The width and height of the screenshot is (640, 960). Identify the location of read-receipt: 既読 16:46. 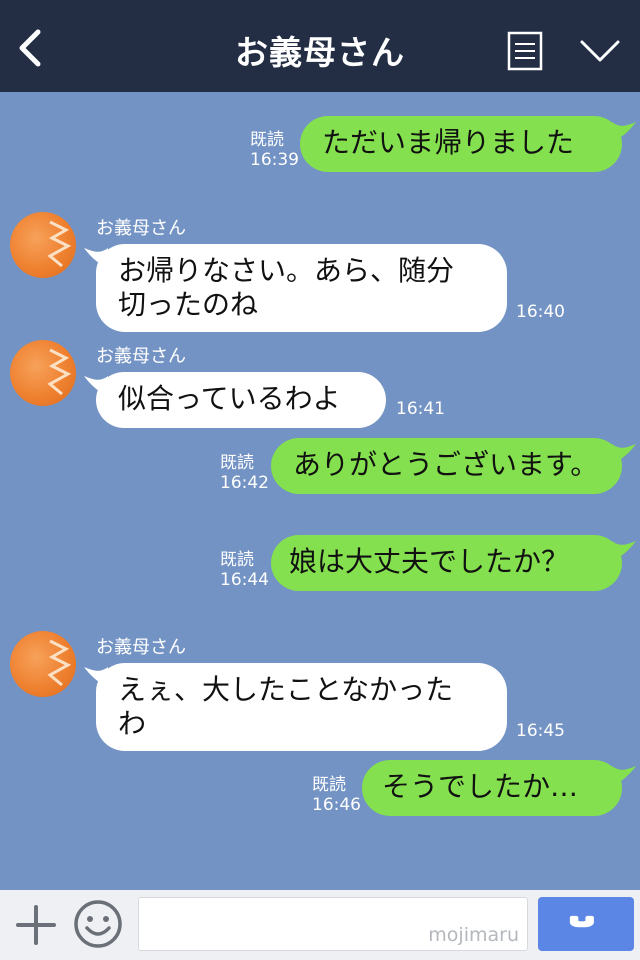
(336, 795).